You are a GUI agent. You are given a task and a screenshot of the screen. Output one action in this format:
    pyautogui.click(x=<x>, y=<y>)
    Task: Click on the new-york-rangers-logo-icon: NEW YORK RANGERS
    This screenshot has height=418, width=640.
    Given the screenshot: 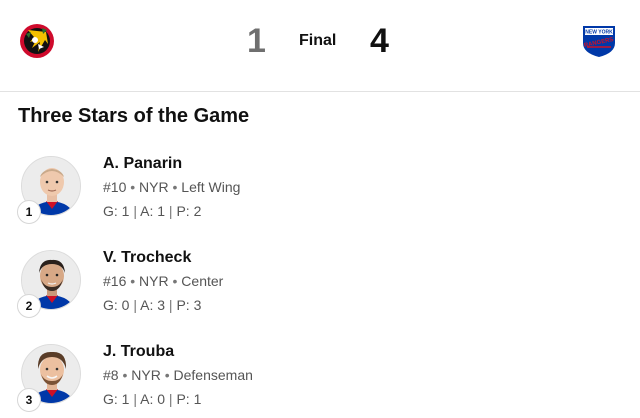 What is the action you would take?
    pyautogui.click(x=599, y=40)
    